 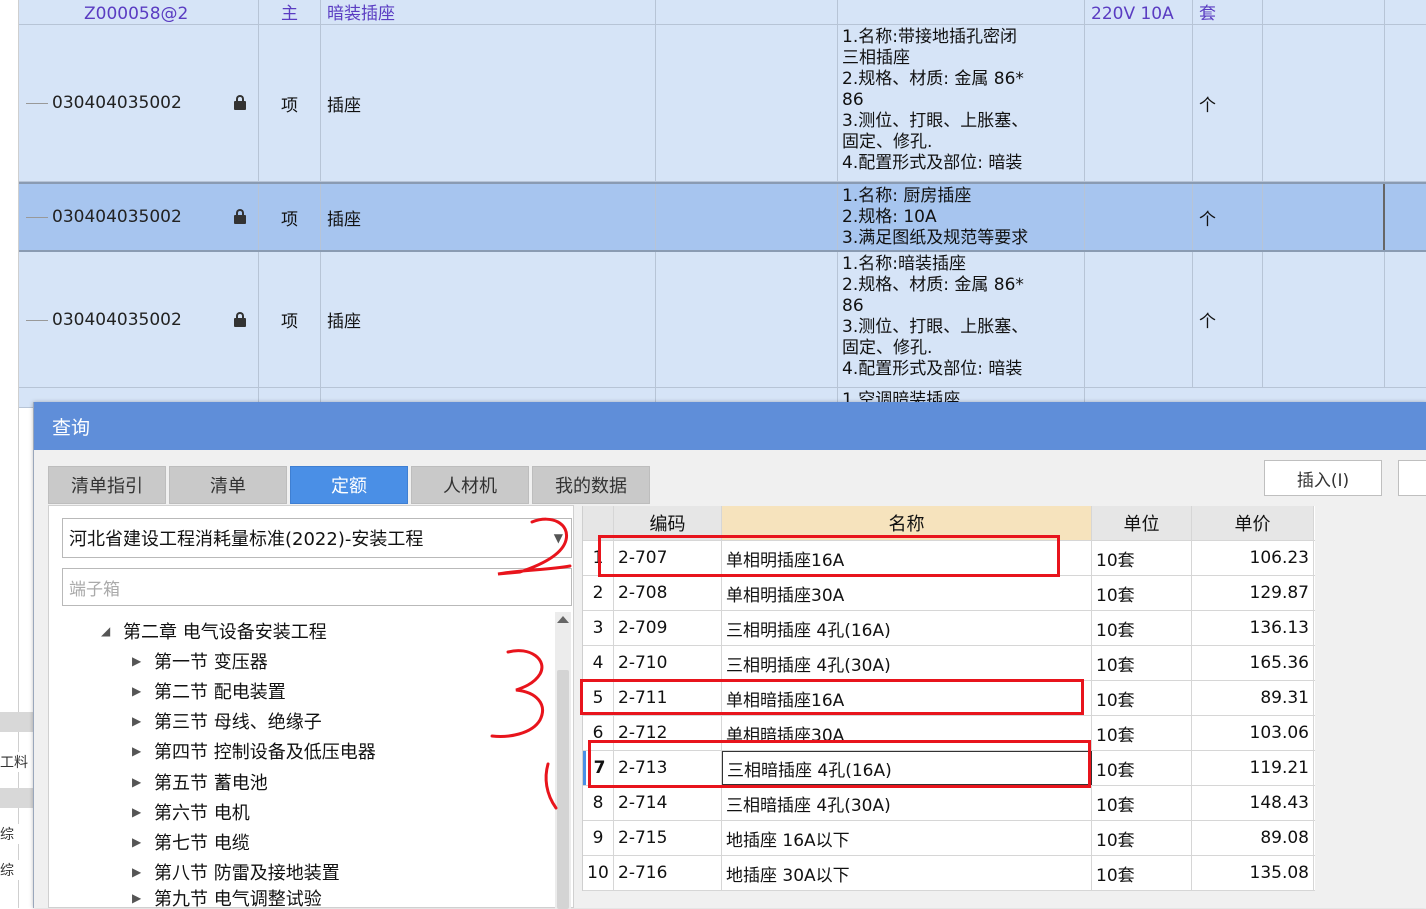 What do you see at coordinates (517, 693) in the screenshot?
I see `scribble-three` at bounding box center [517, 693].